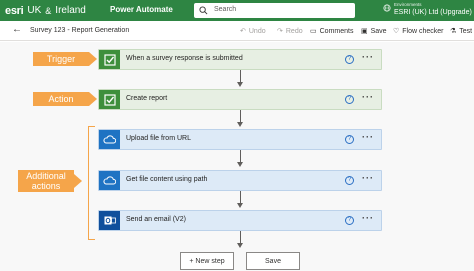 Image resolution: width=474 pixels, height=271 pixels. What do you see at coordinates (240, 139) in the screenshot?
I see `step-card-upload-file: Upload file from URL ? ···` at bounding box center [240, 139].